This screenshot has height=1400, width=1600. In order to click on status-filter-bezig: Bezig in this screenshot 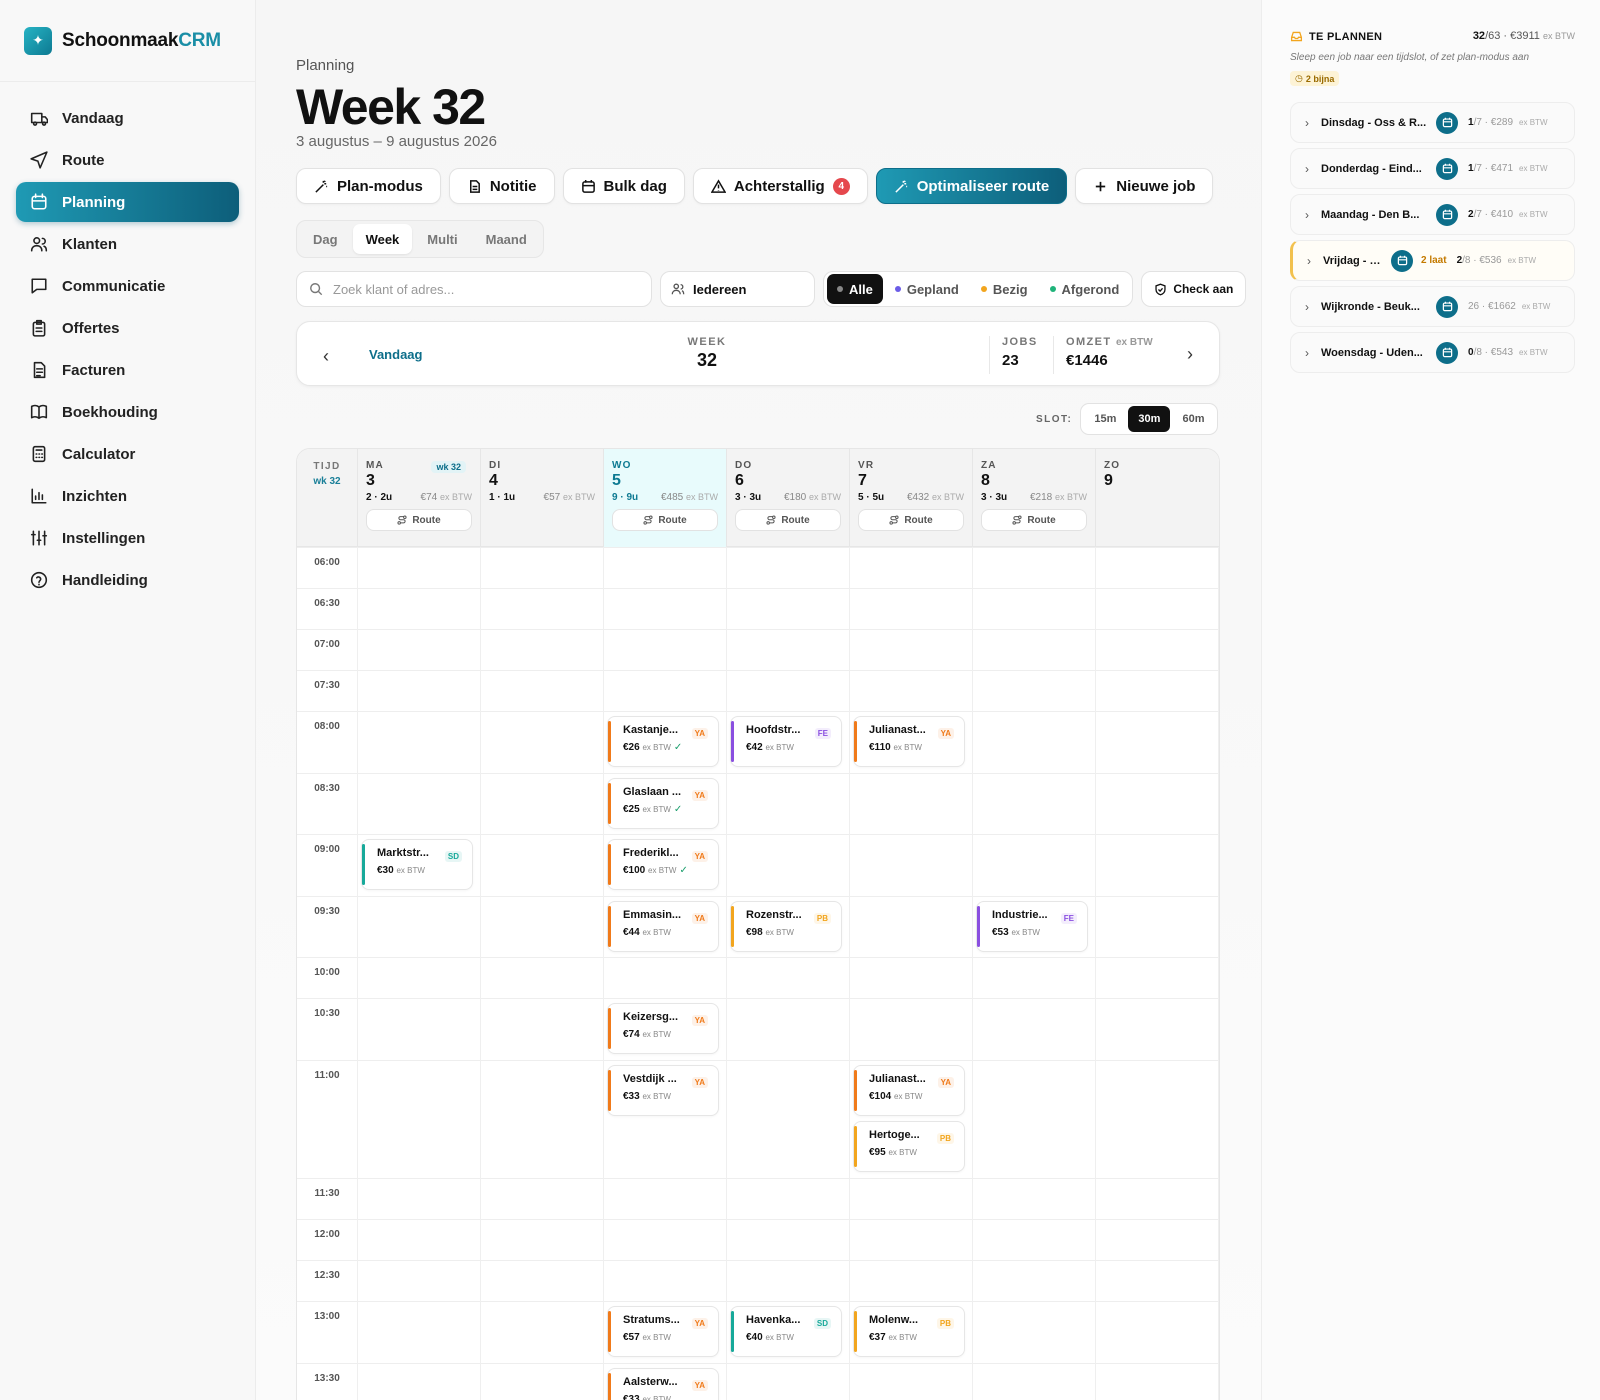, I will do `click(1004, 289)`.